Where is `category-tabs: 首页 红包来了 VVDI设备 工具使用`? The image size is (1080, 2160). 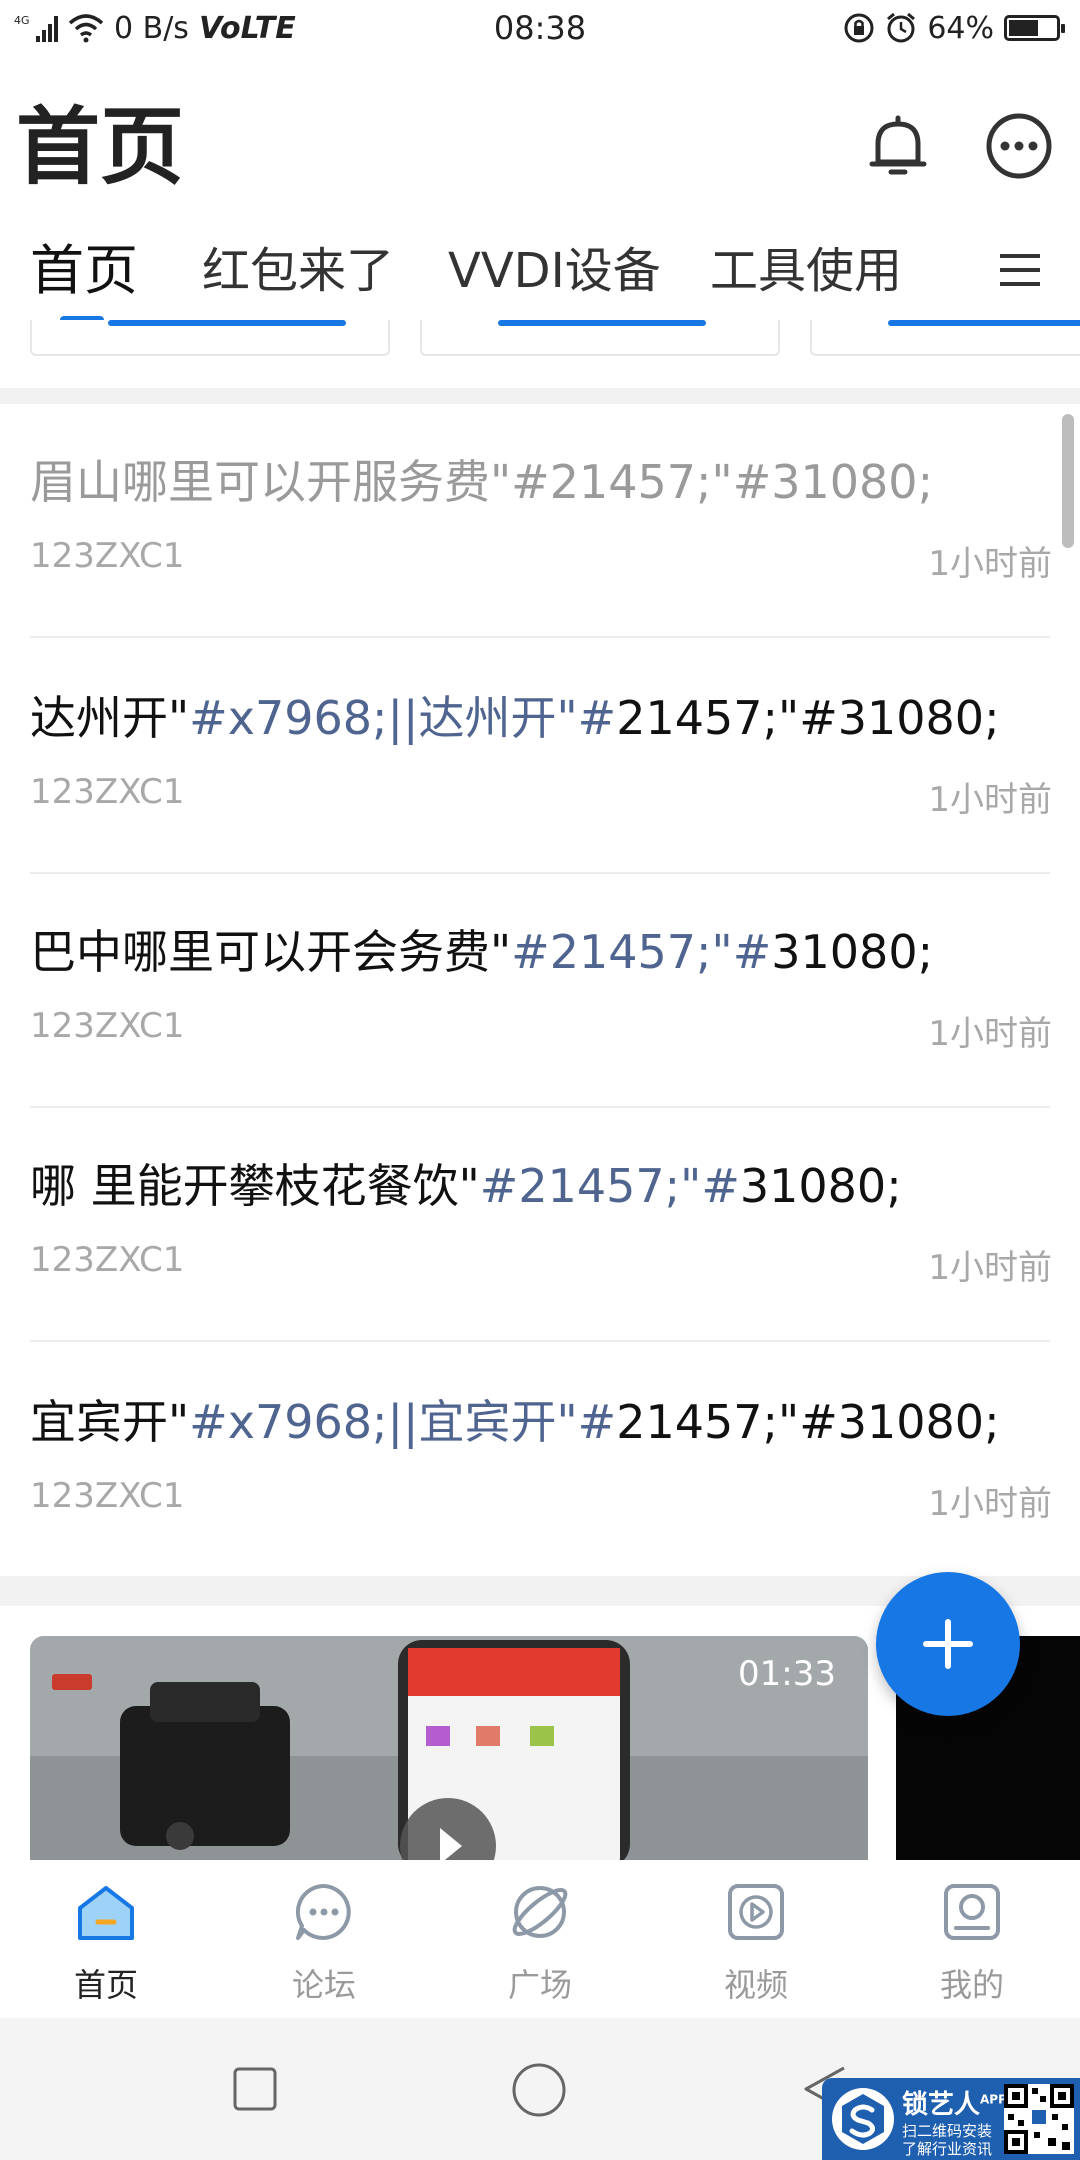 category-tabs: 首页 红包来了 VVDI设备 工具使用 is located at coordinates (540, 277).